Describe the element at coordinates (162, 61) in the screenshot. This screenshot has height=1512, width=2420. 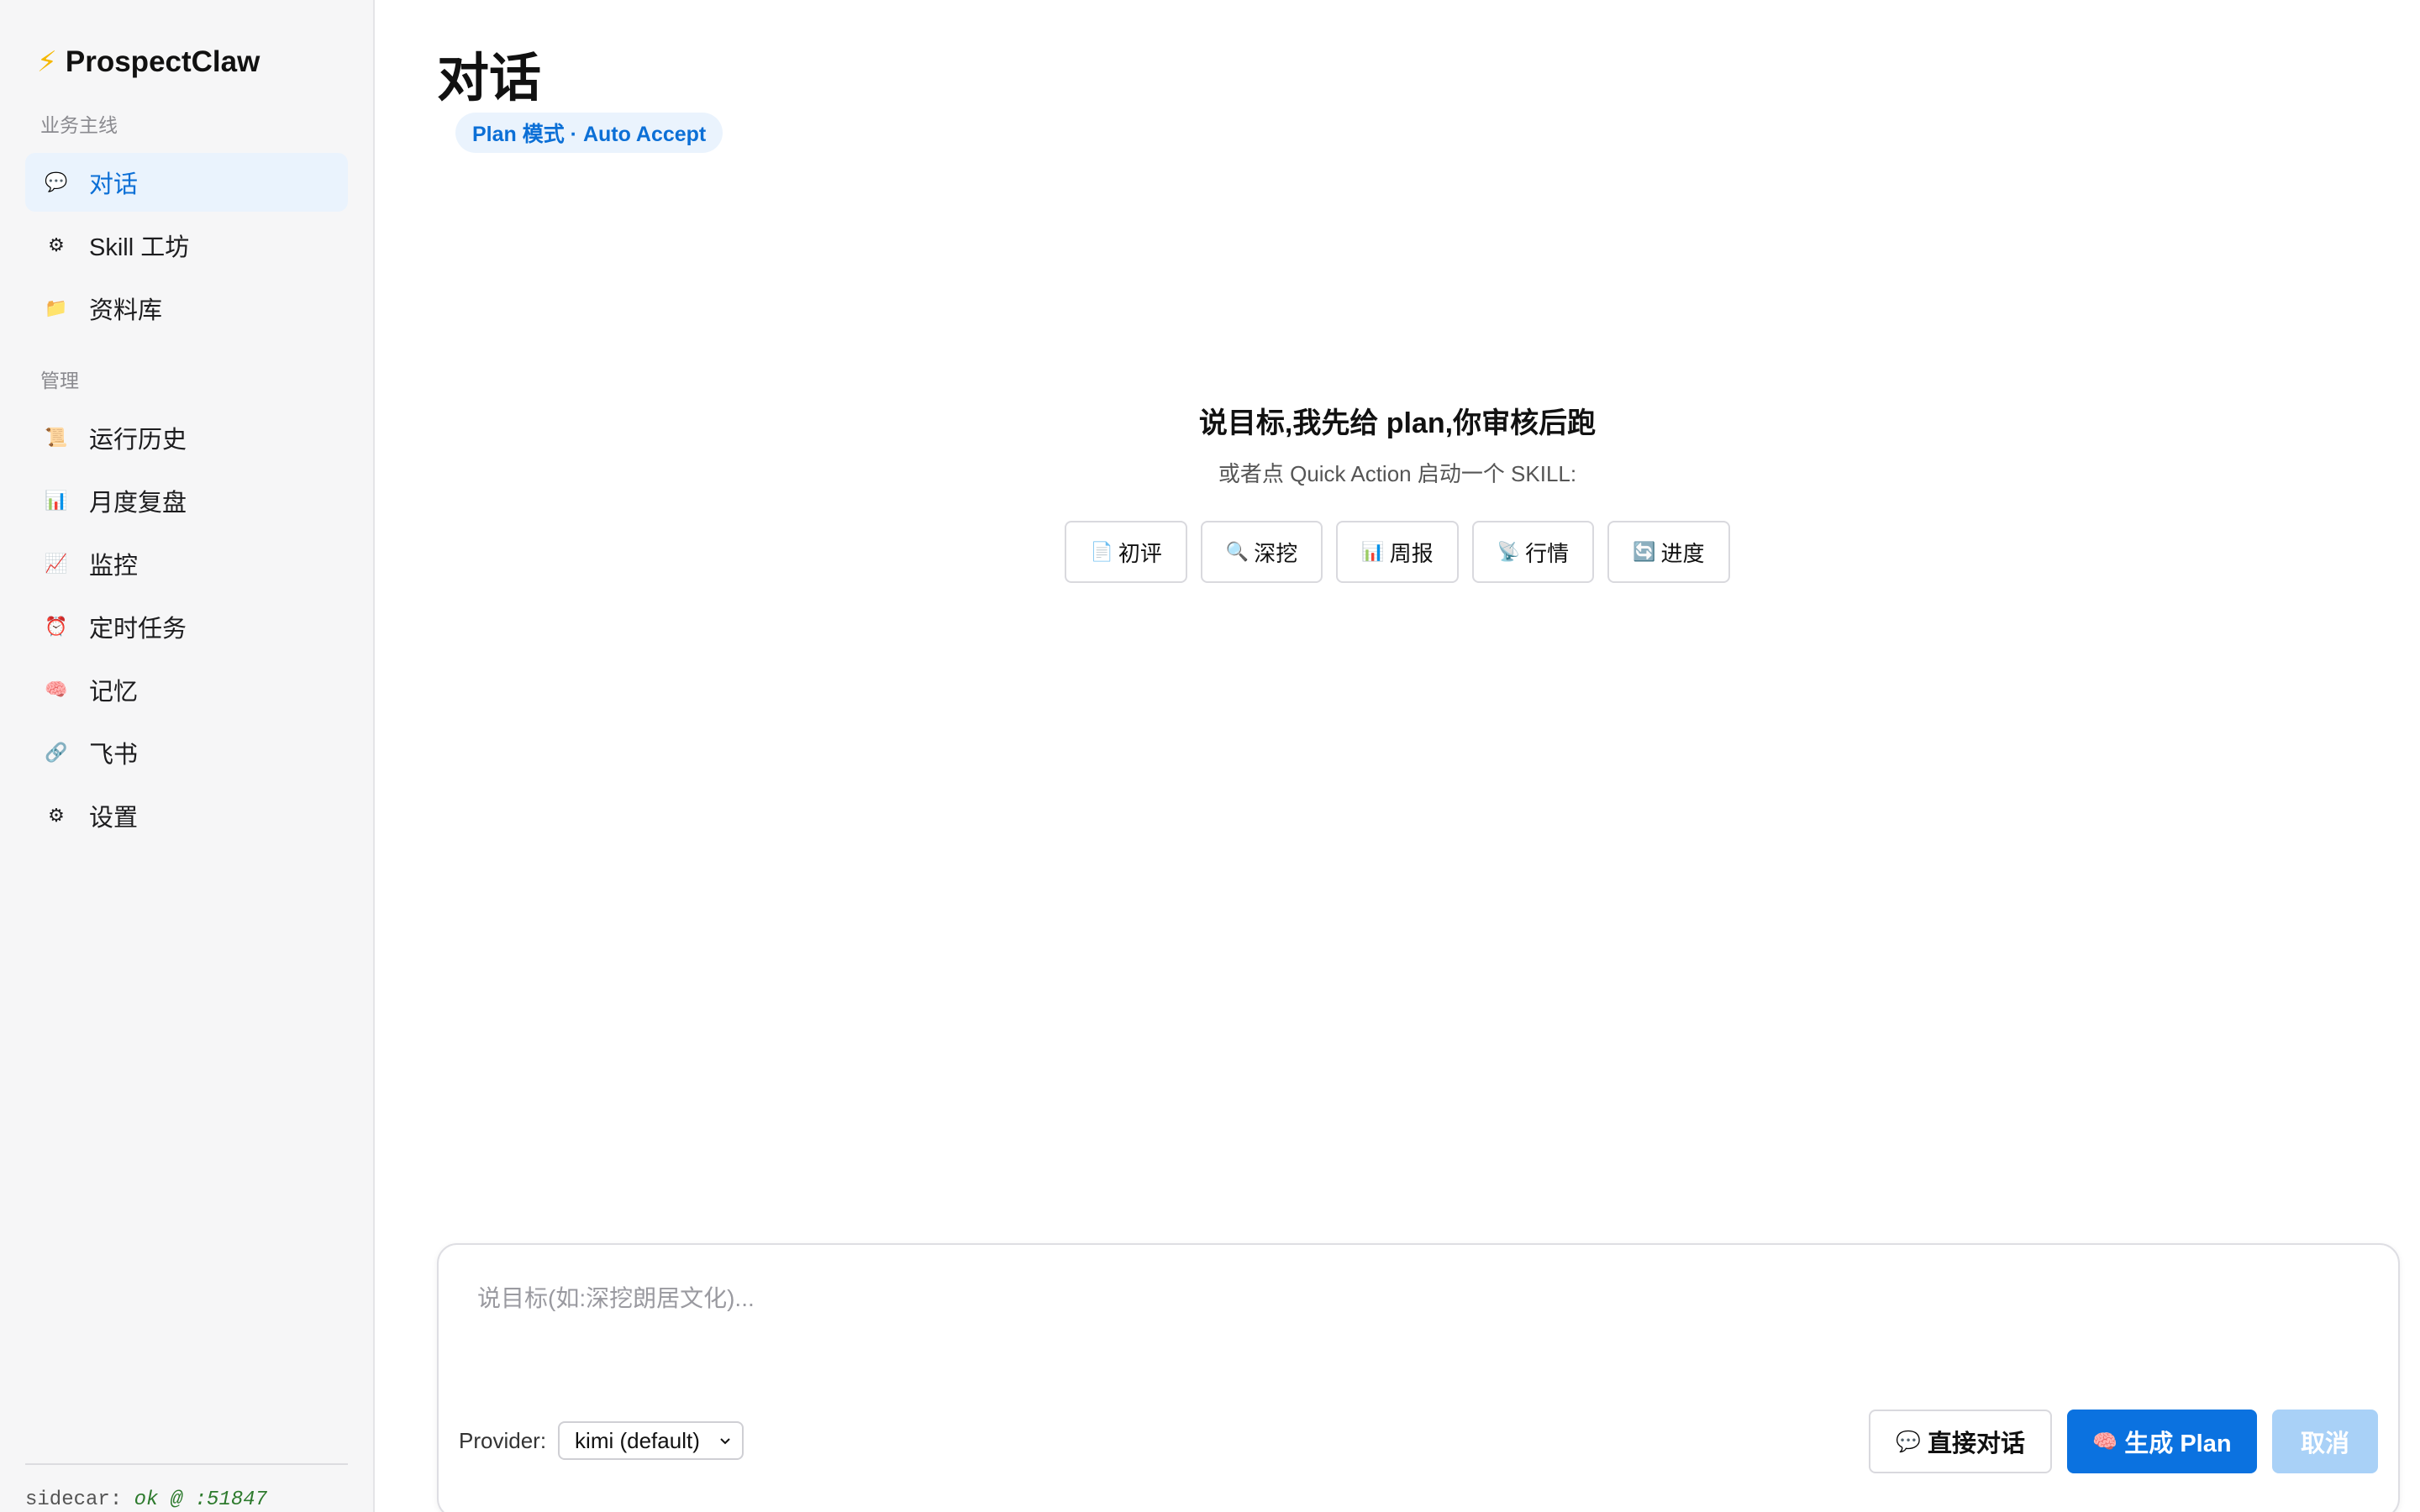
I see `brand-name: ProspectClaw` at that location.